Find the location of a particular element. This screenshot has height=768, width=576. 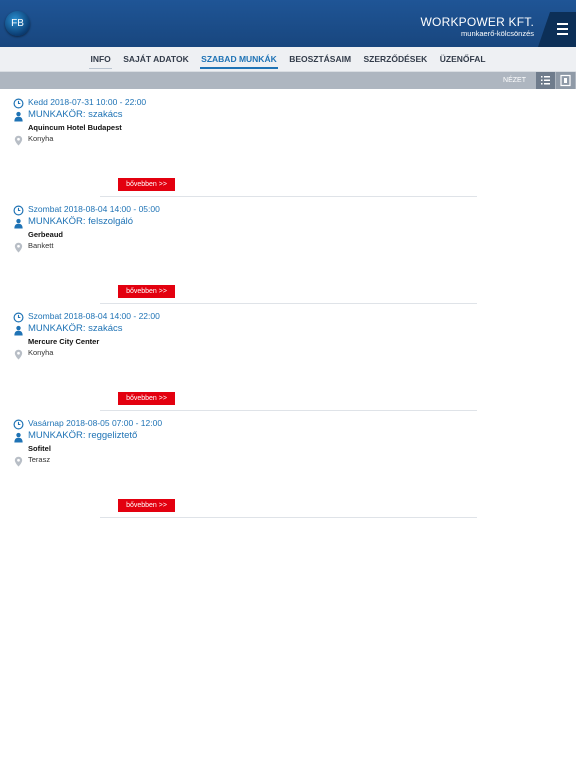

card-icon is located at coordinates (565, 80).